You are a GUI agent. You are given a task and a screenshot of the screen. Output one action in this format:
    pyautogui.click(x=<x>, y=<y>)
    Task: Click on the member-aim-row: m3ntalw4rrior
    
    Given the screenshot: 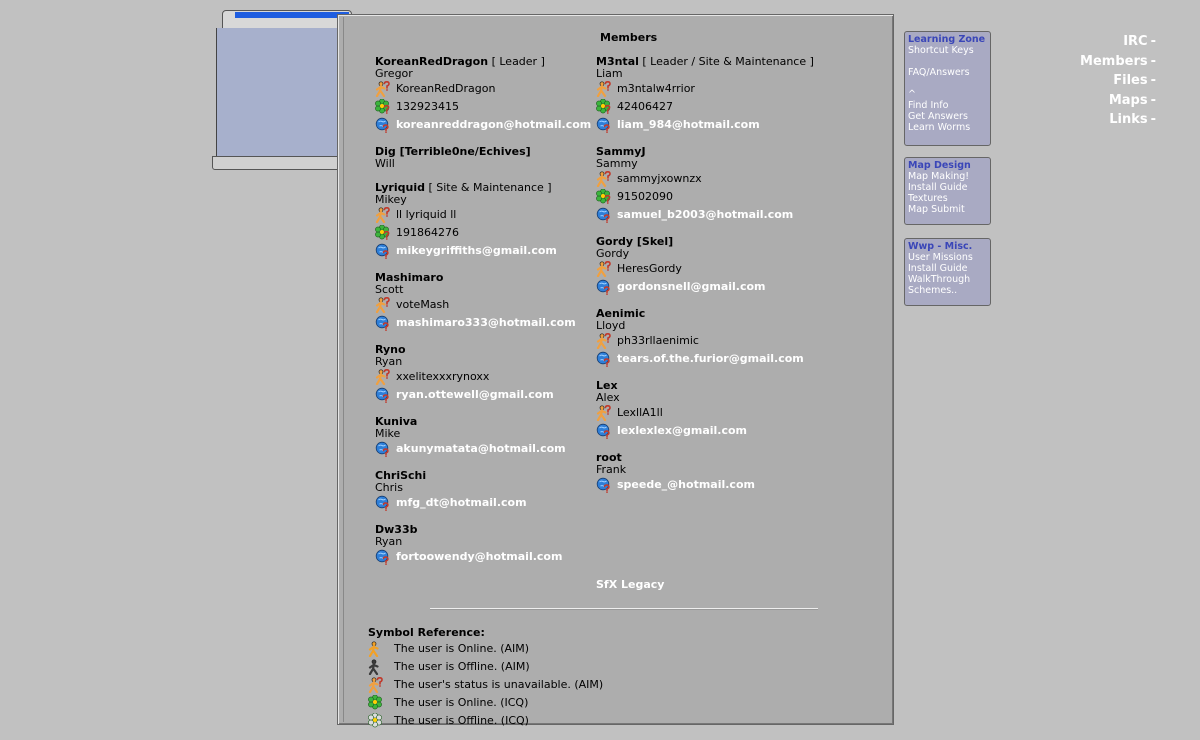 What is the action you would take?
    pyautogui.click(x=711, y=89)
    